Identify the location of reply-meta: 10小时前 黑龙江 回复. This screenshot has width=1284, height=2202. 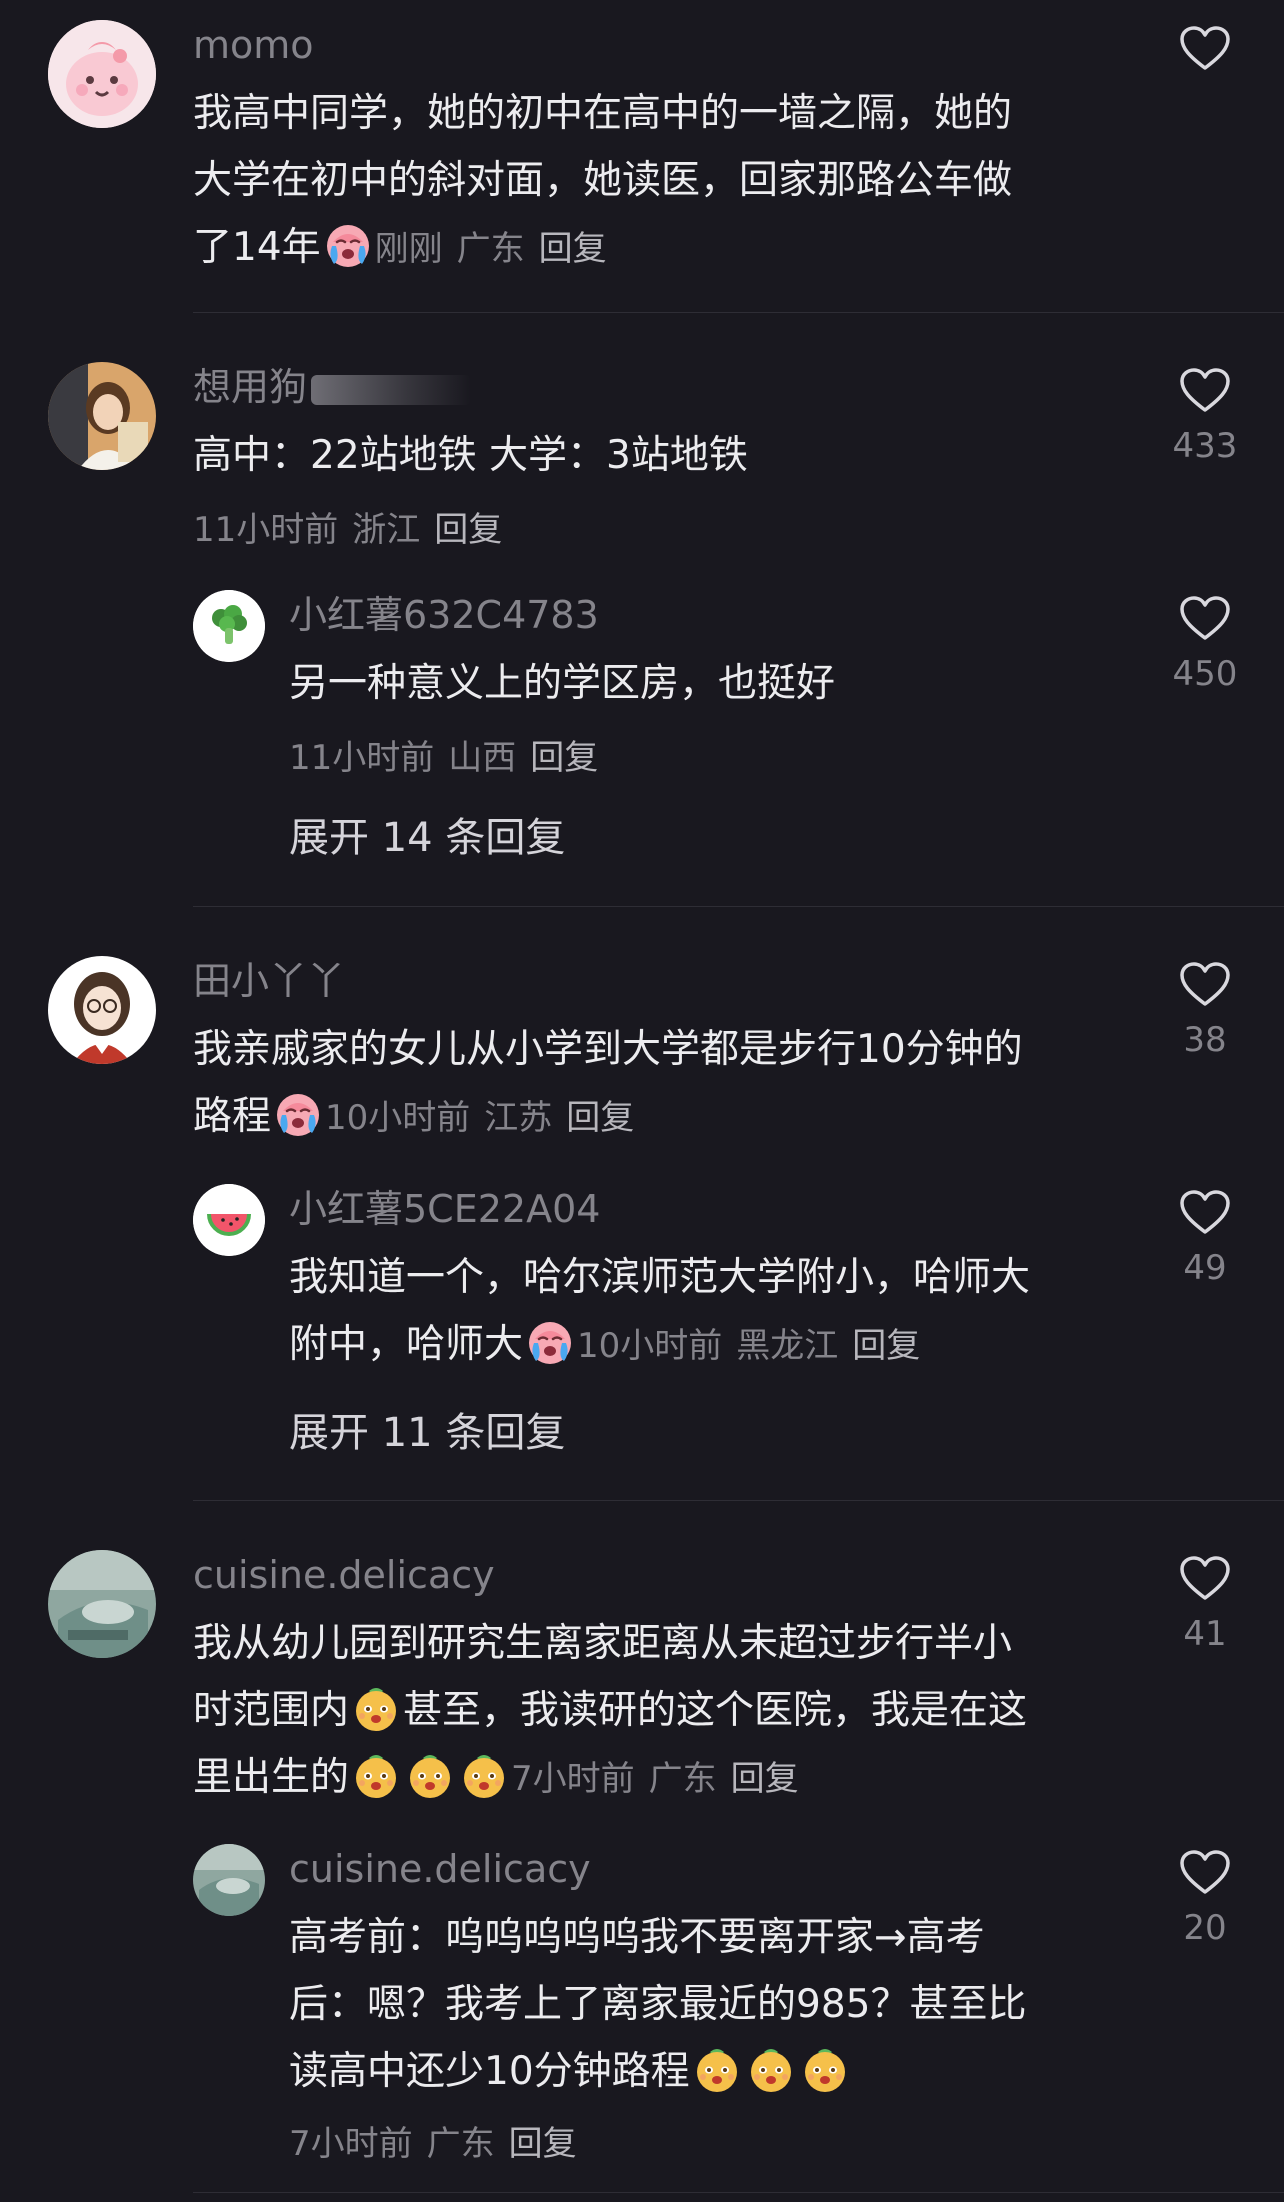
(749, 1346).